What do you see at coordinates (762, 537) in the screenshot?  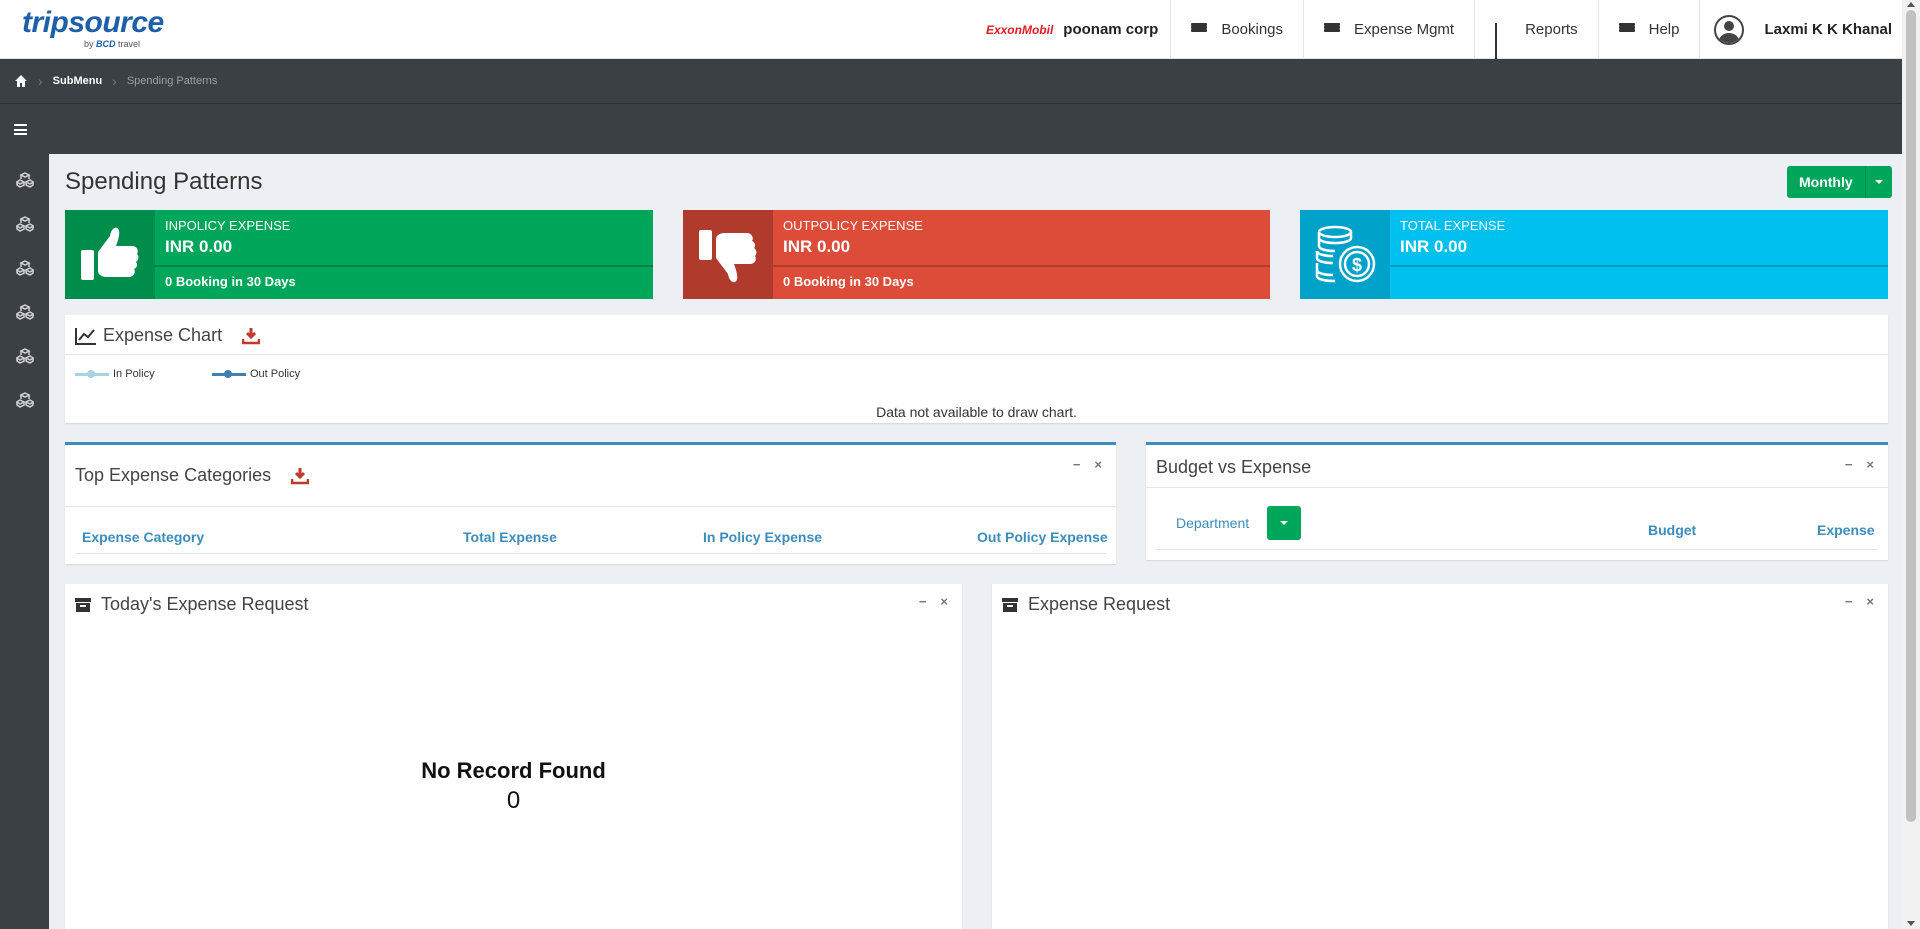 I see `column-header: In Policy Expense` at bounding box center [762, 537].